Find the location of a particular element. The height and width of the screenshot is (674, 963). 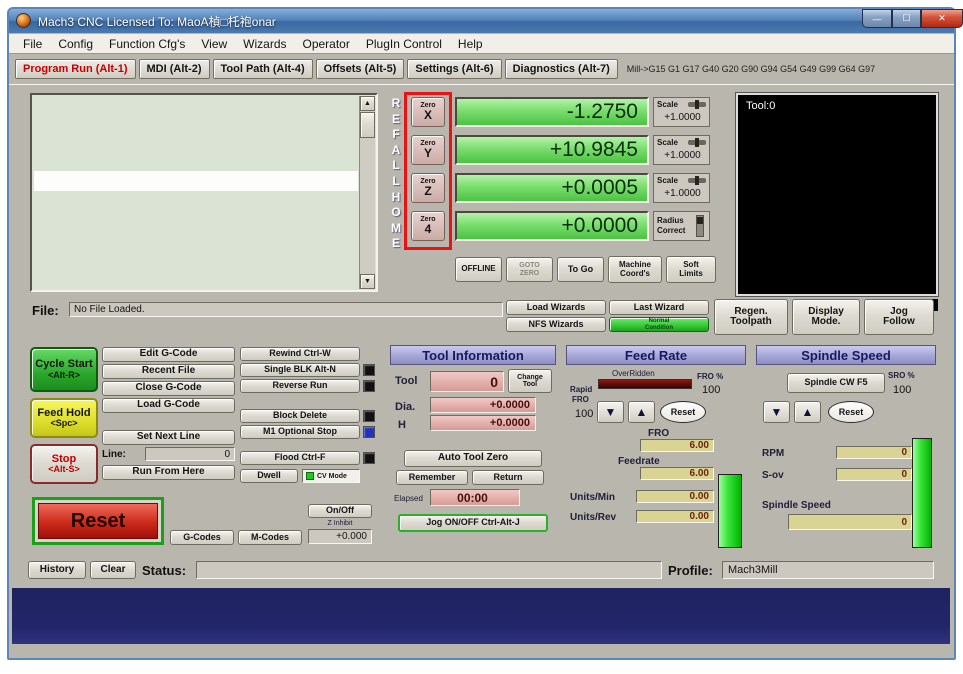

scale-x-widget: Scale +1.0000 is located at coordinates (681, 112).